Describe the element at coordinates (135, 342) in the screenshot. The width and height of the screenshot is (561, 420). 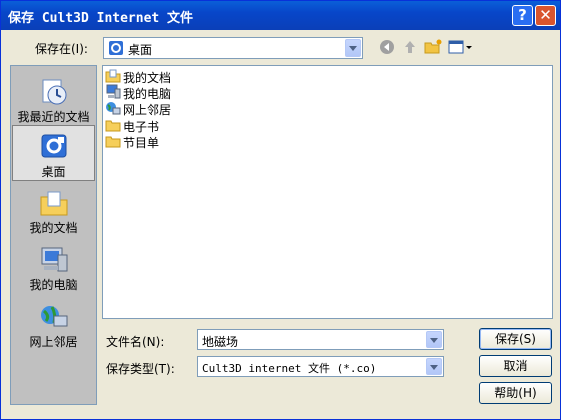
I see `filename-label: 文件名(N):` at that location.